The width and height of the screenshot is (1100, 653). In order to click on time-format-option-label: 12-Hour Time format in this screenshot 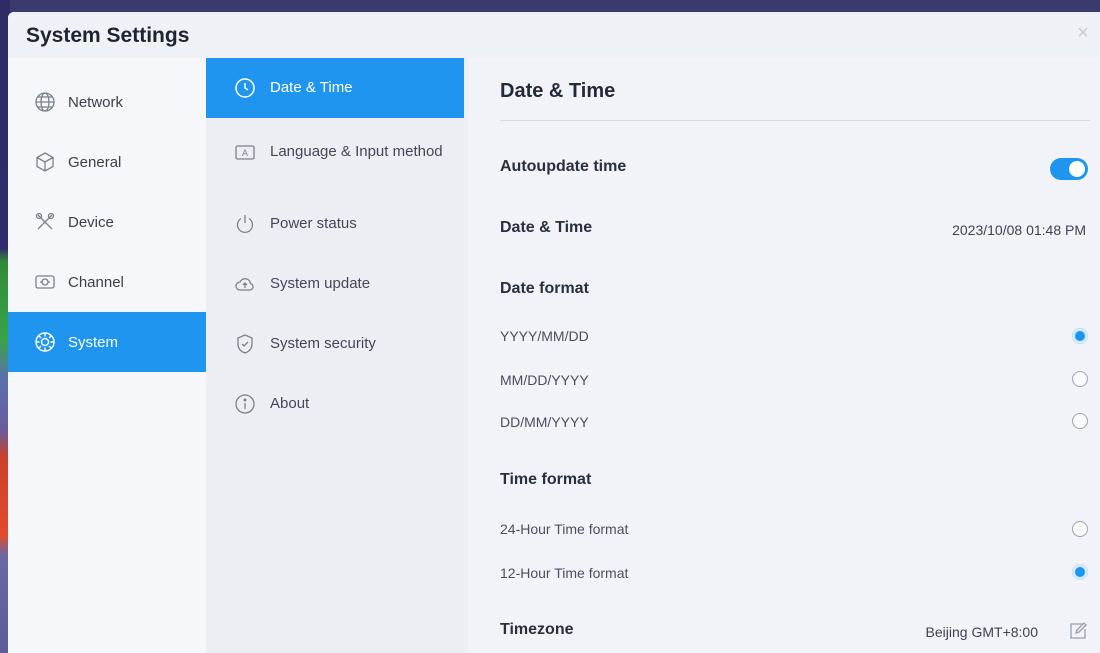, I will do `click(564, 573)`.